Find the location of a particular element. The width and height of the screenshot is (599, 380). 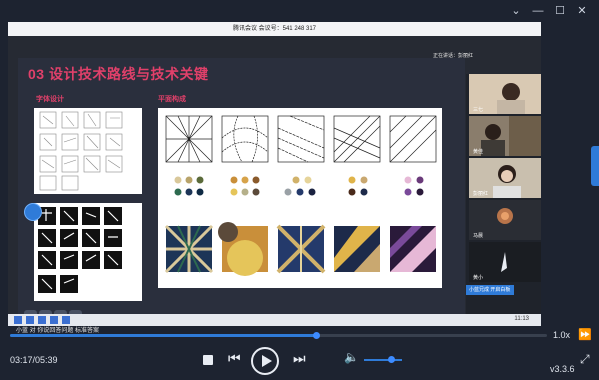

participant-name: 三七 is located at coordinates (478, 110).